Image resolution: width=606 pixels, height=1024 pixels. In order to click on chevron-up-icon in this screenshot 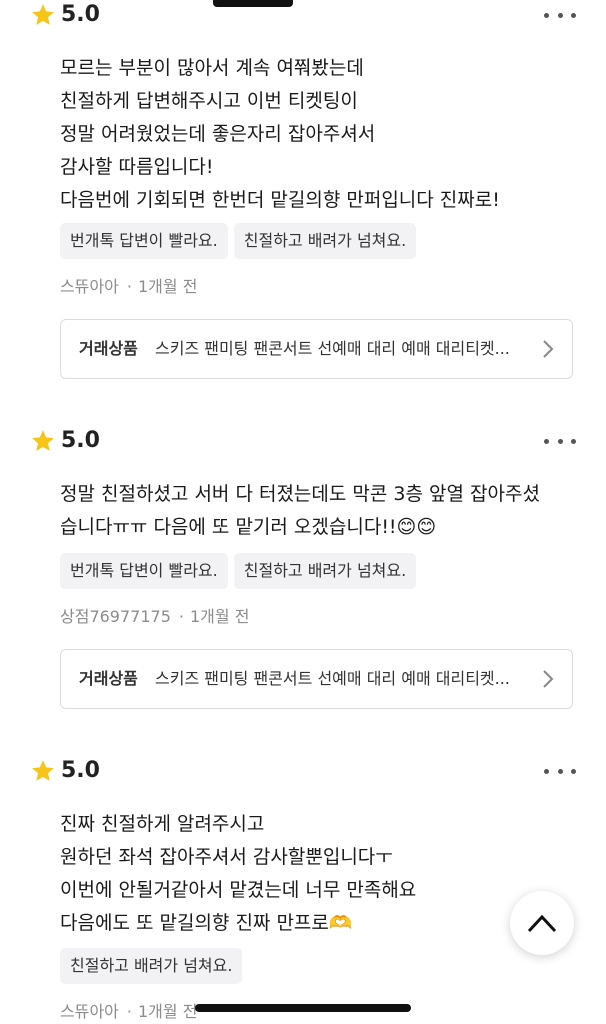, I will do `click(542, 923)`.